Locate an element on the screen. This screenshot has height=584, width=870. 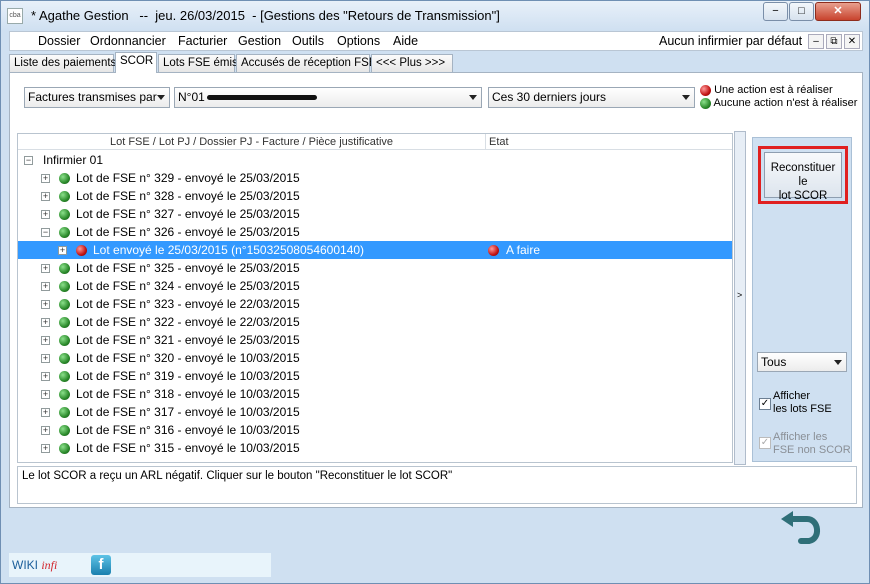
legend-red-text: Une action est à réaliser is located at coordinates (773, 90).